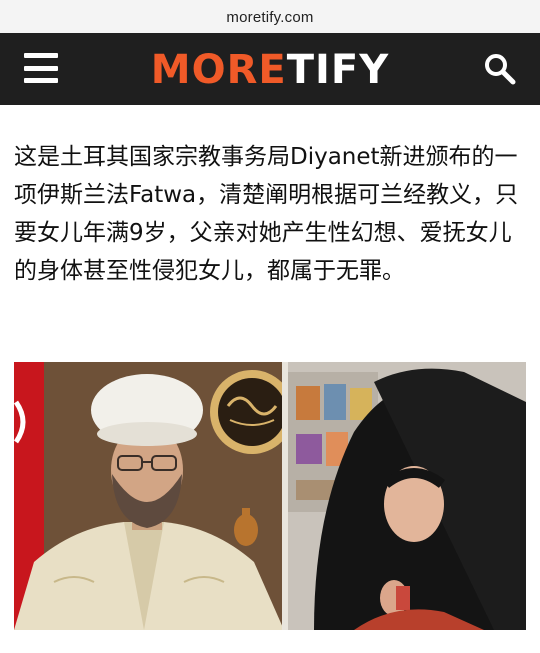 Image resolution: width=540 pixels, height=653 pixels. I want to click on browser-address-bar: moretify.com, so click(270, 16).